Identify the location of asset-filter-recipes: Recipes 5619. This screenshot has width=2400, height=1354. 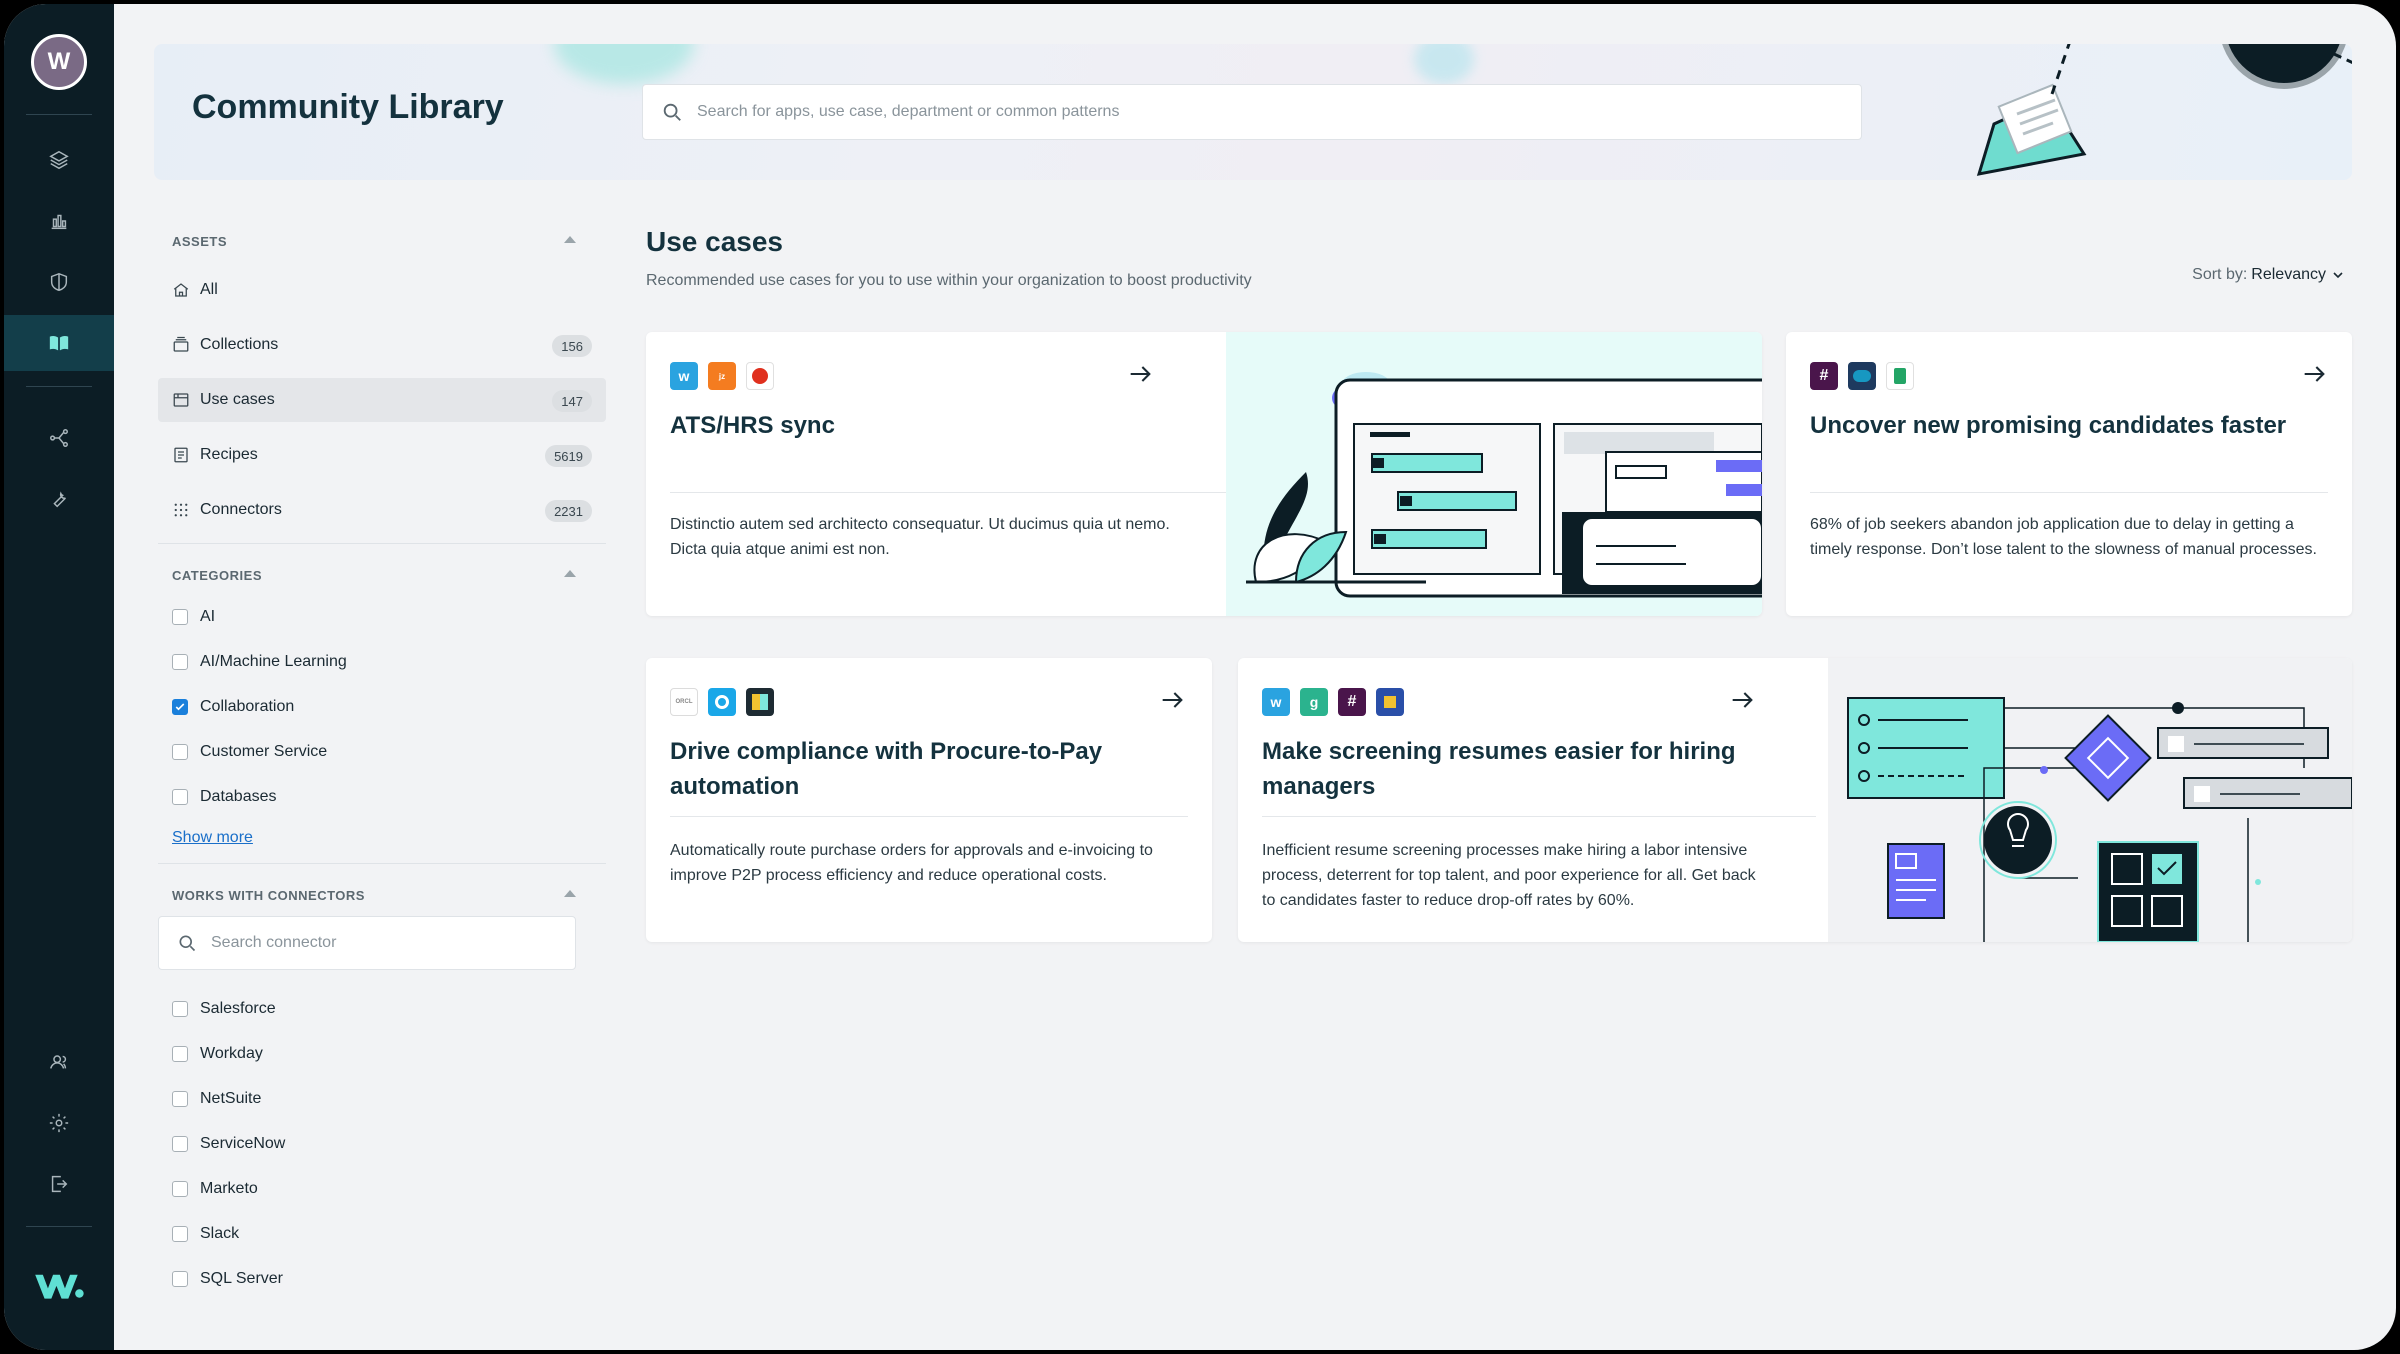
(382, 455).